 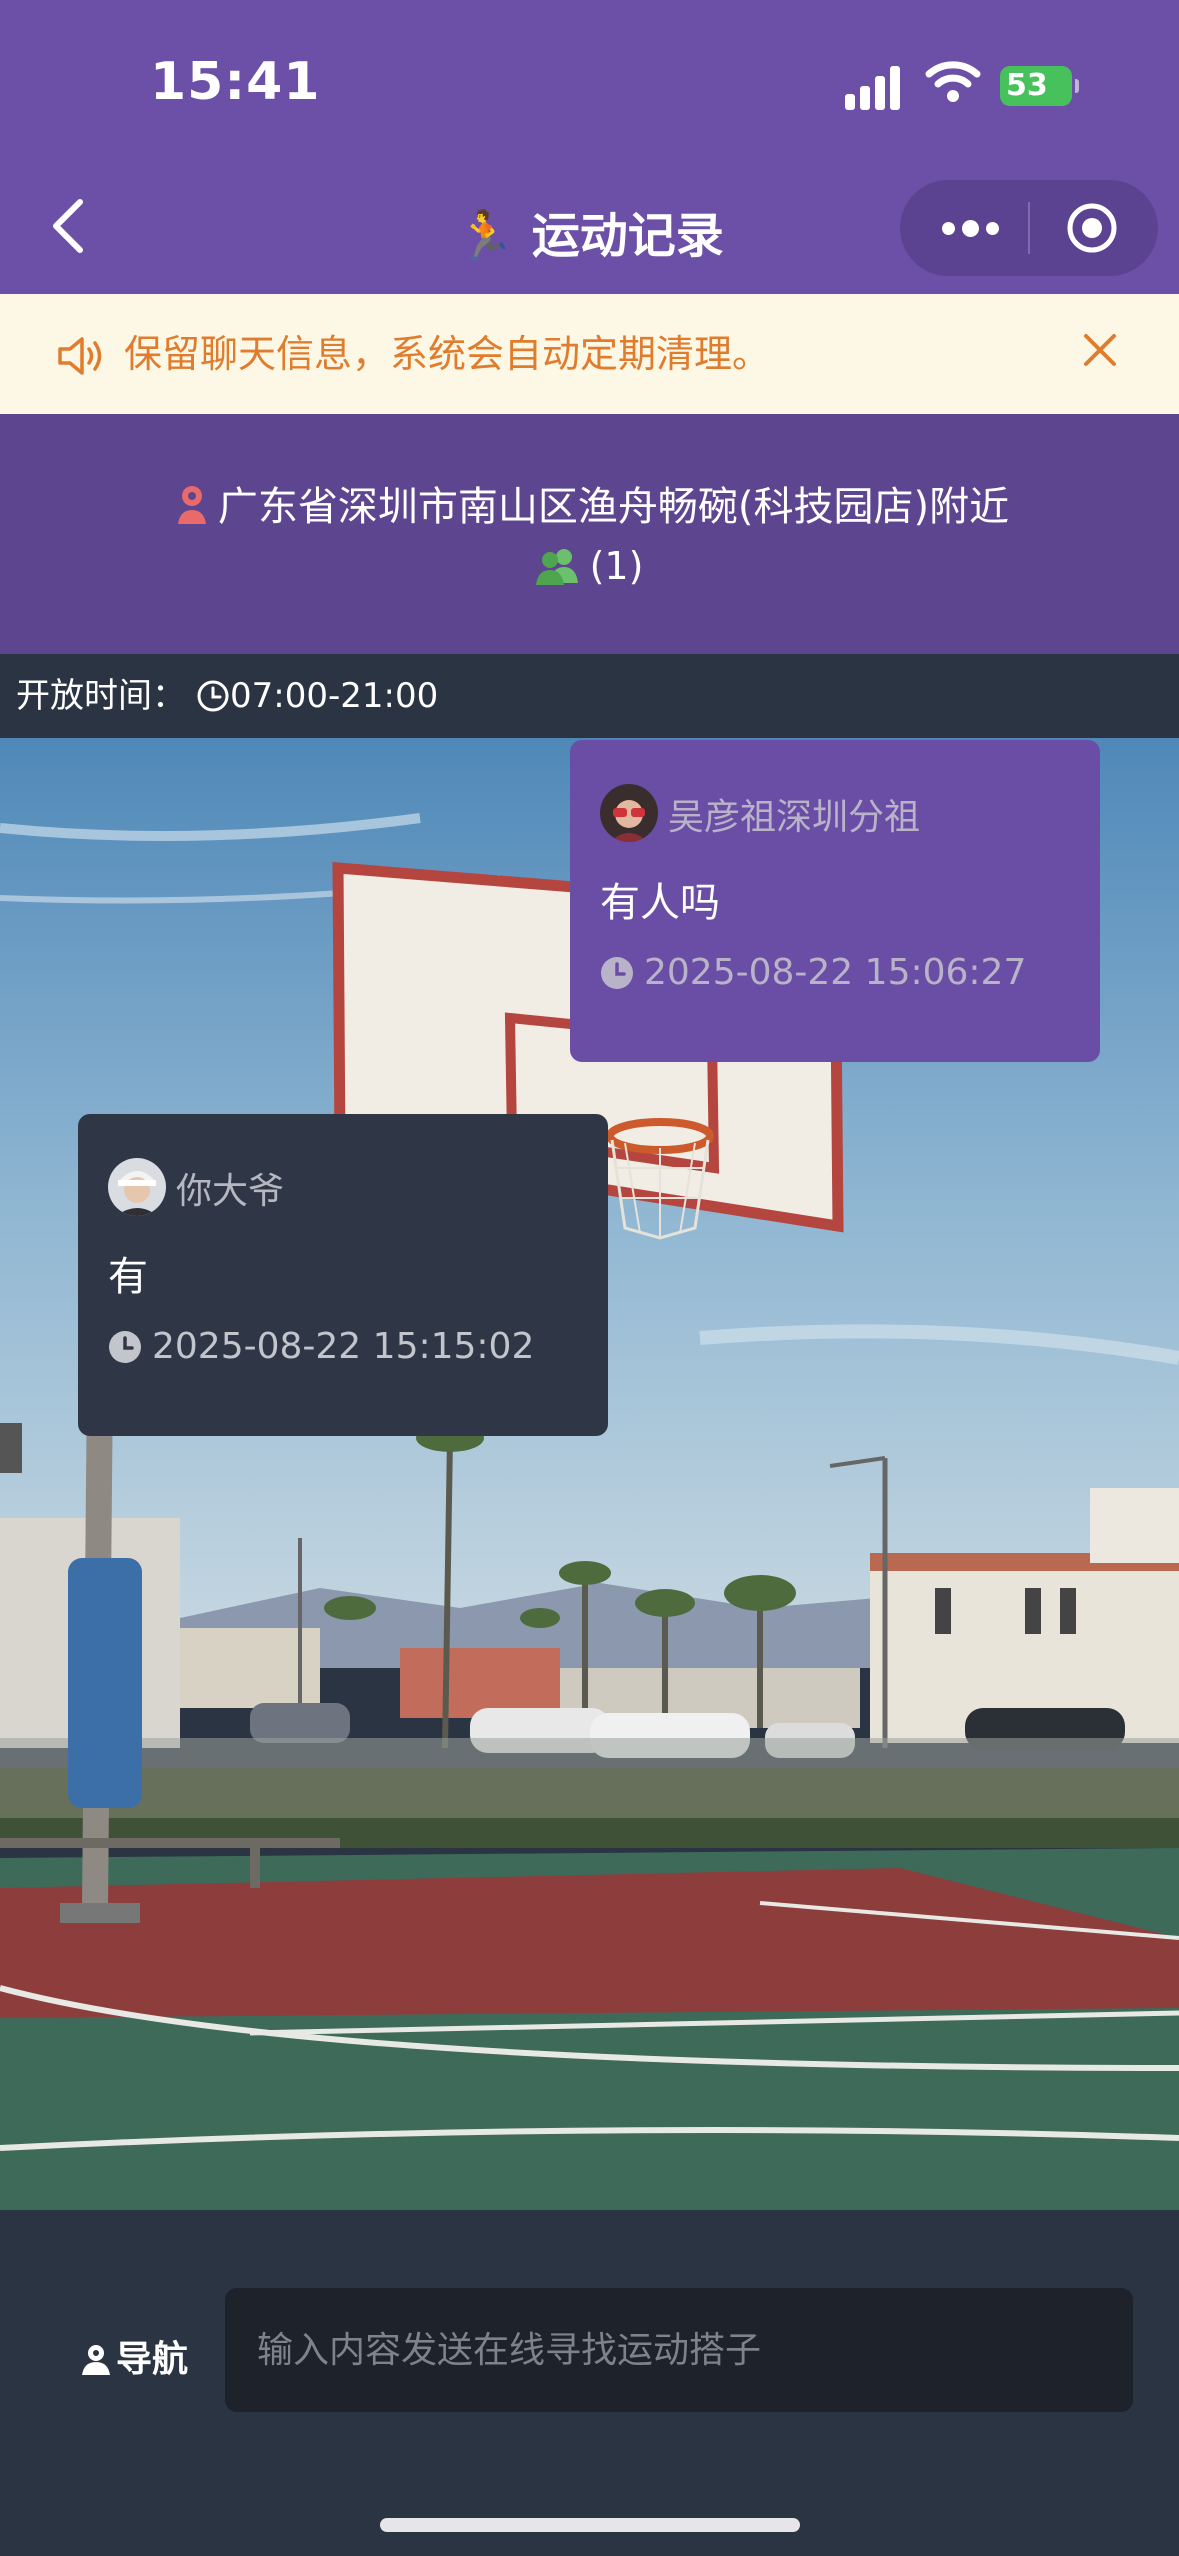 What do you see at coordinates (589, 696) in the screenshot?
I see `opening-hours-bar: 开放时间： 07:00-21:00` at bounding box center [589, 696].